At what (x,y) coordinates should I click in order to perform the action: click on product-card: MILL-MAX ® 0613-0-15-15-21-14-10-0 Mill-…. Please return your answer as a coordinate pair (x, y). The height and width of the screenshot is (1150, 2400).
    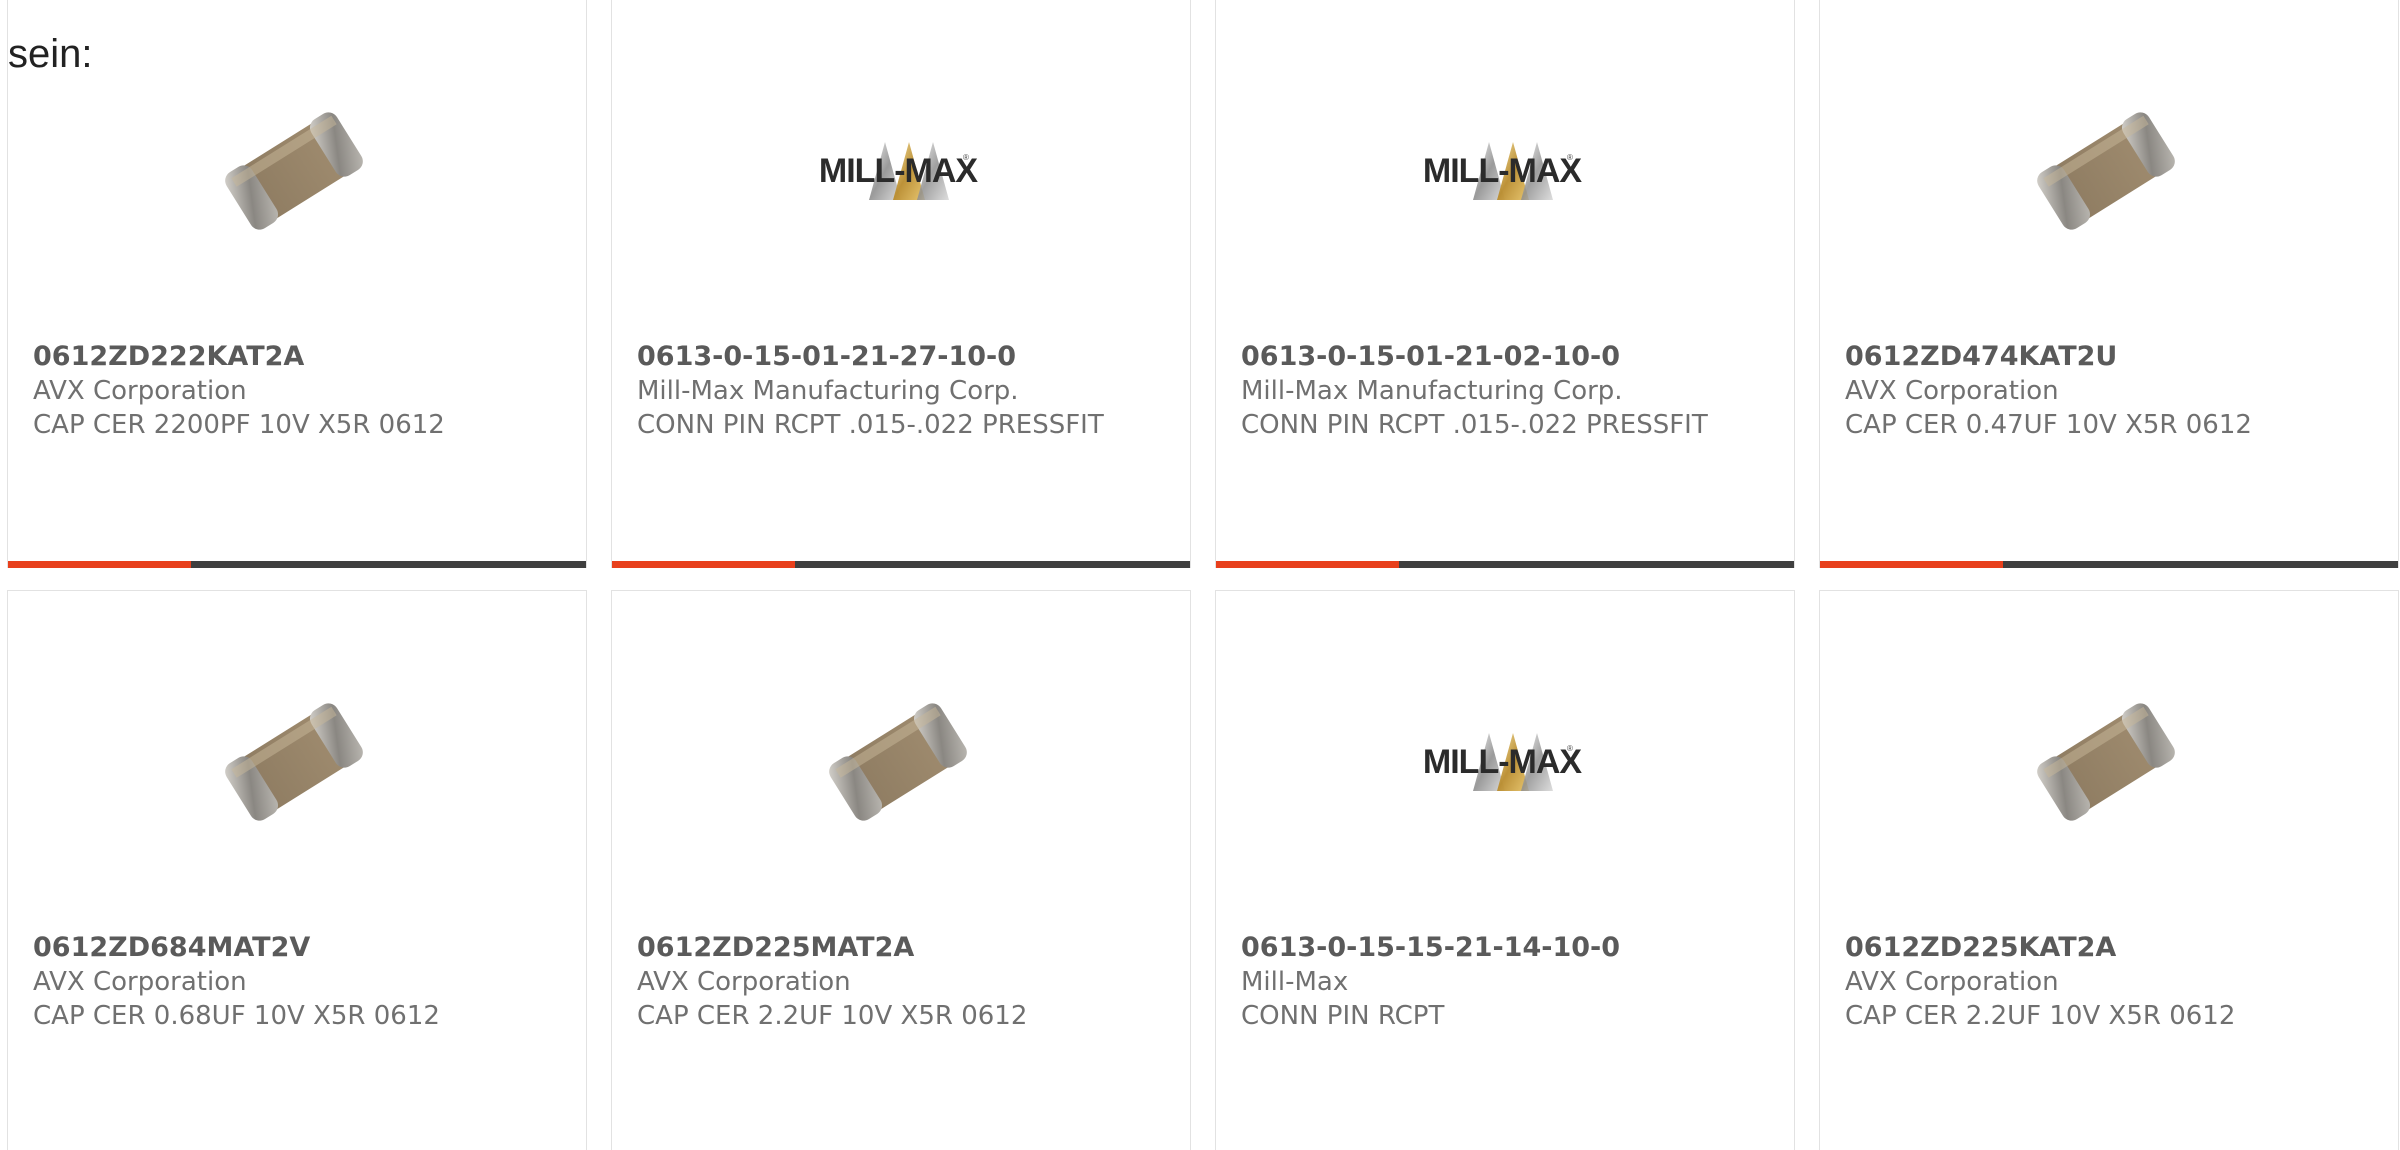
    Looking at the image, I should click on (1505, 870).